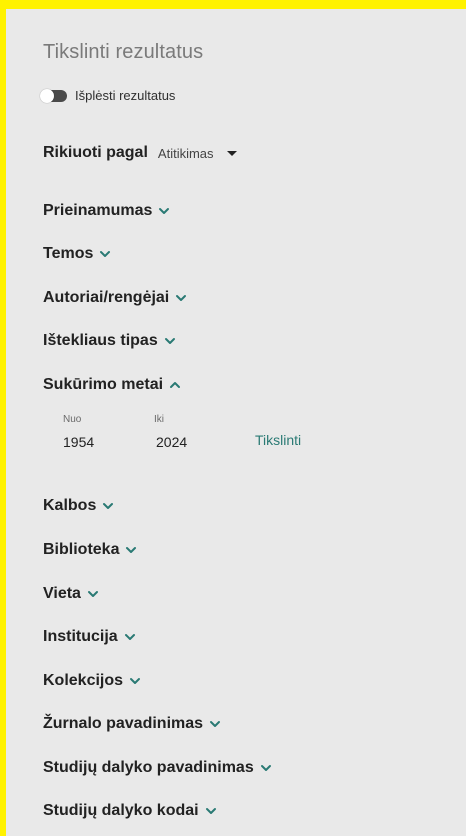  I want to click on facet-languages: Kalbos, so click(79, 506).